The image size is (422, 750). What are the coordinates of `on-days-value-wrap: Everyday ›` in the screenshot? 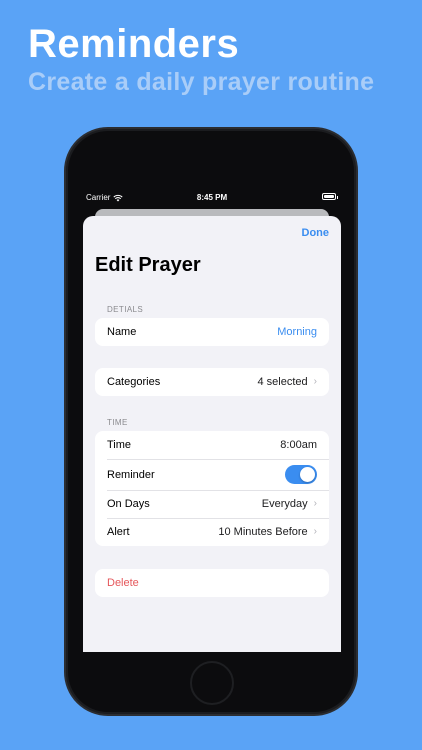 It's located at (289, 504).